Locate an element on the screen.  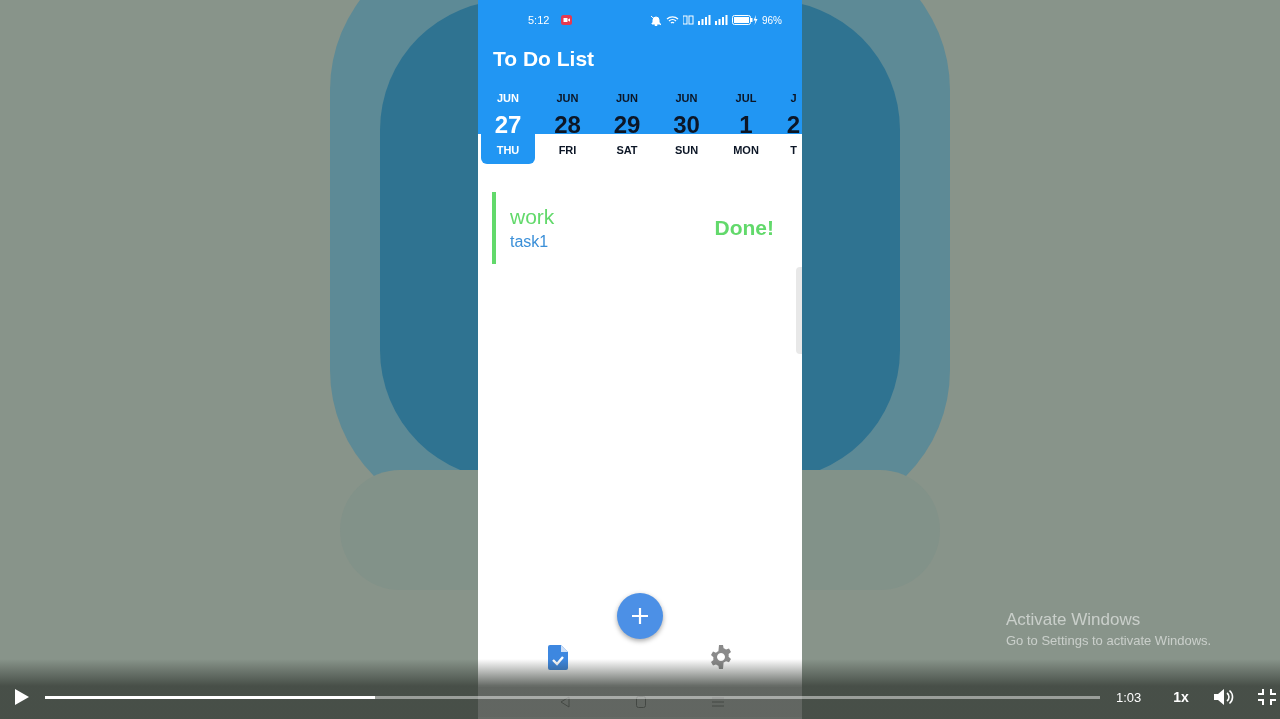
activation-title: Activate Windows is located at coordinates (1074, 620).